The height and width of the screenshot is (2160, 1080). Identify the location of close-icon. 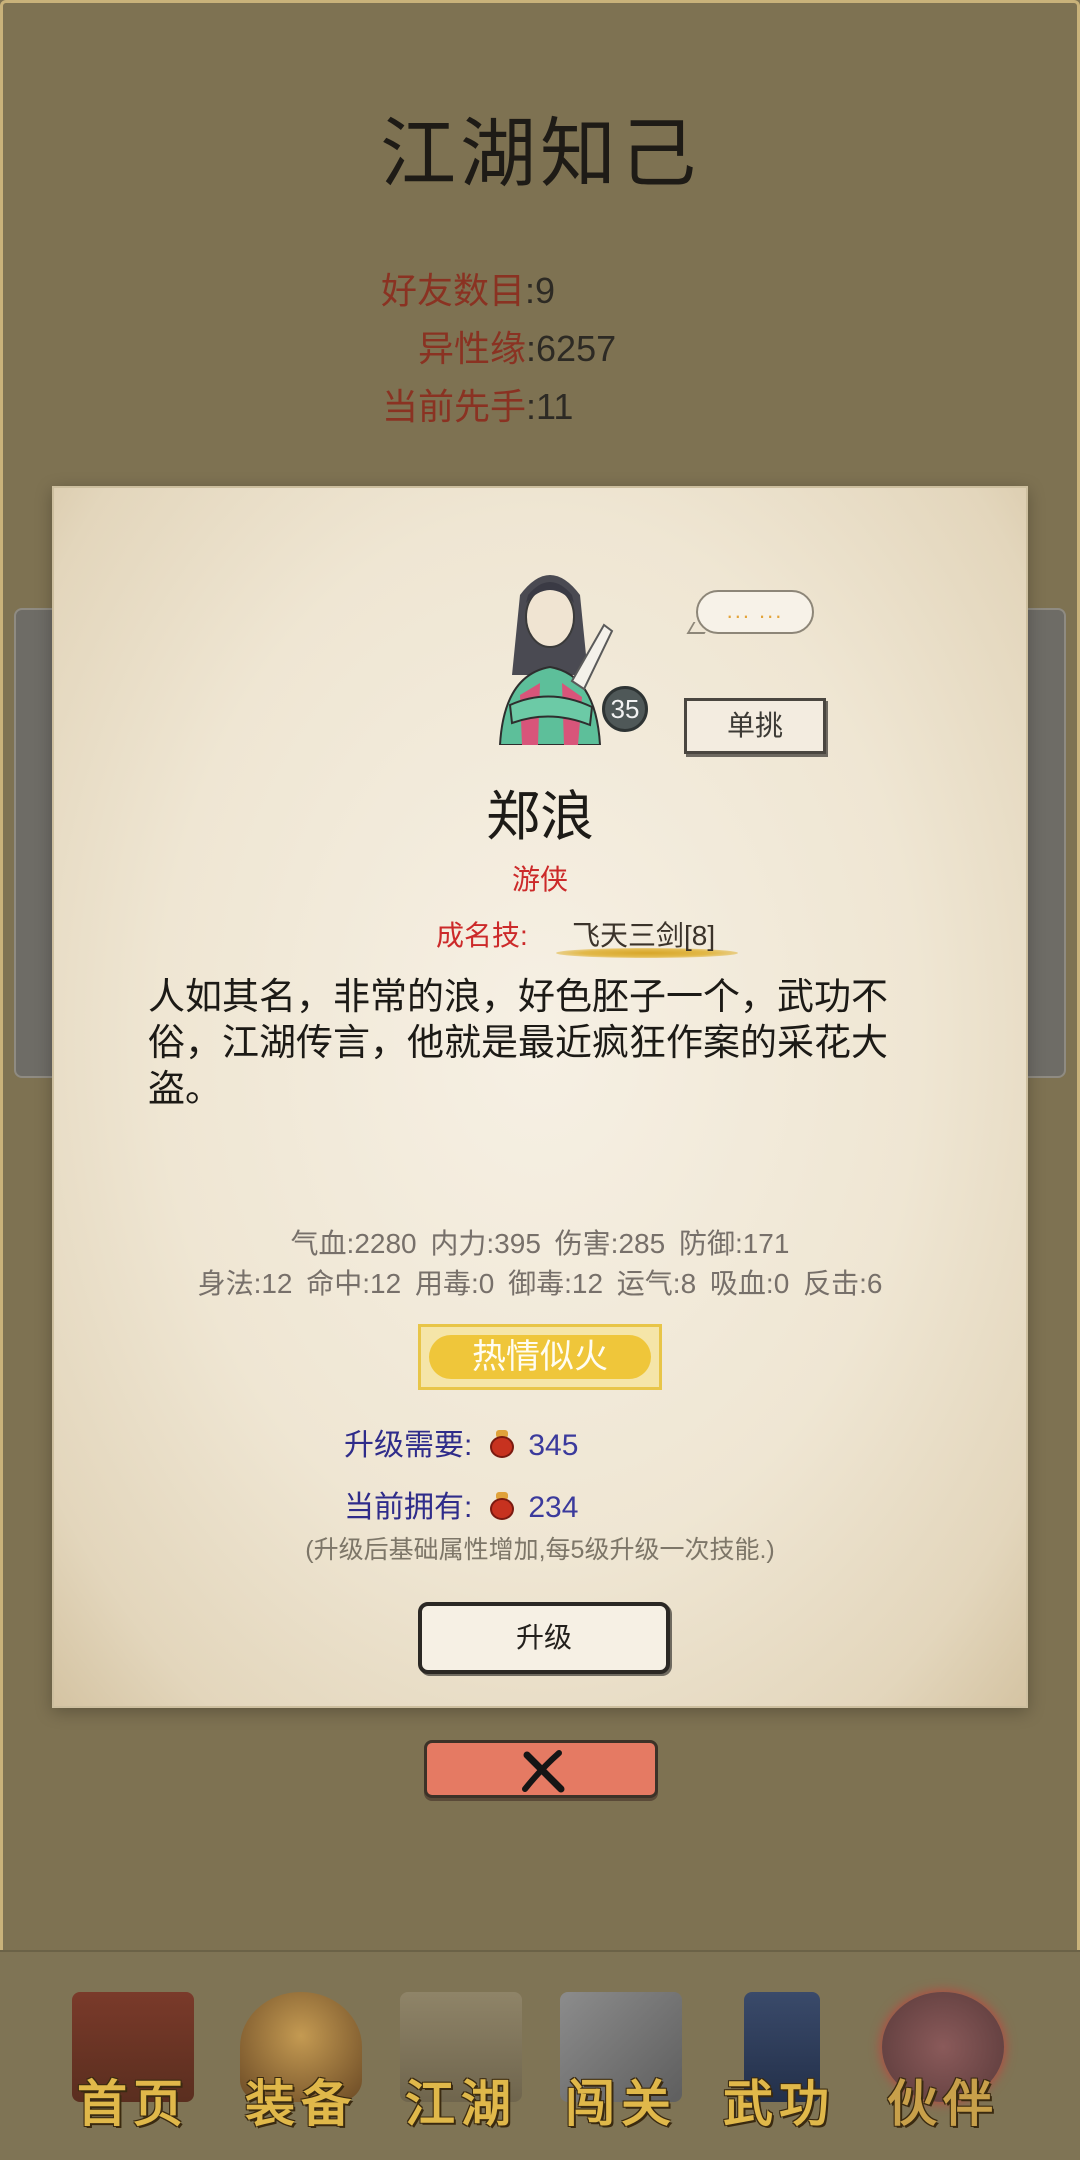
(543, 1771).